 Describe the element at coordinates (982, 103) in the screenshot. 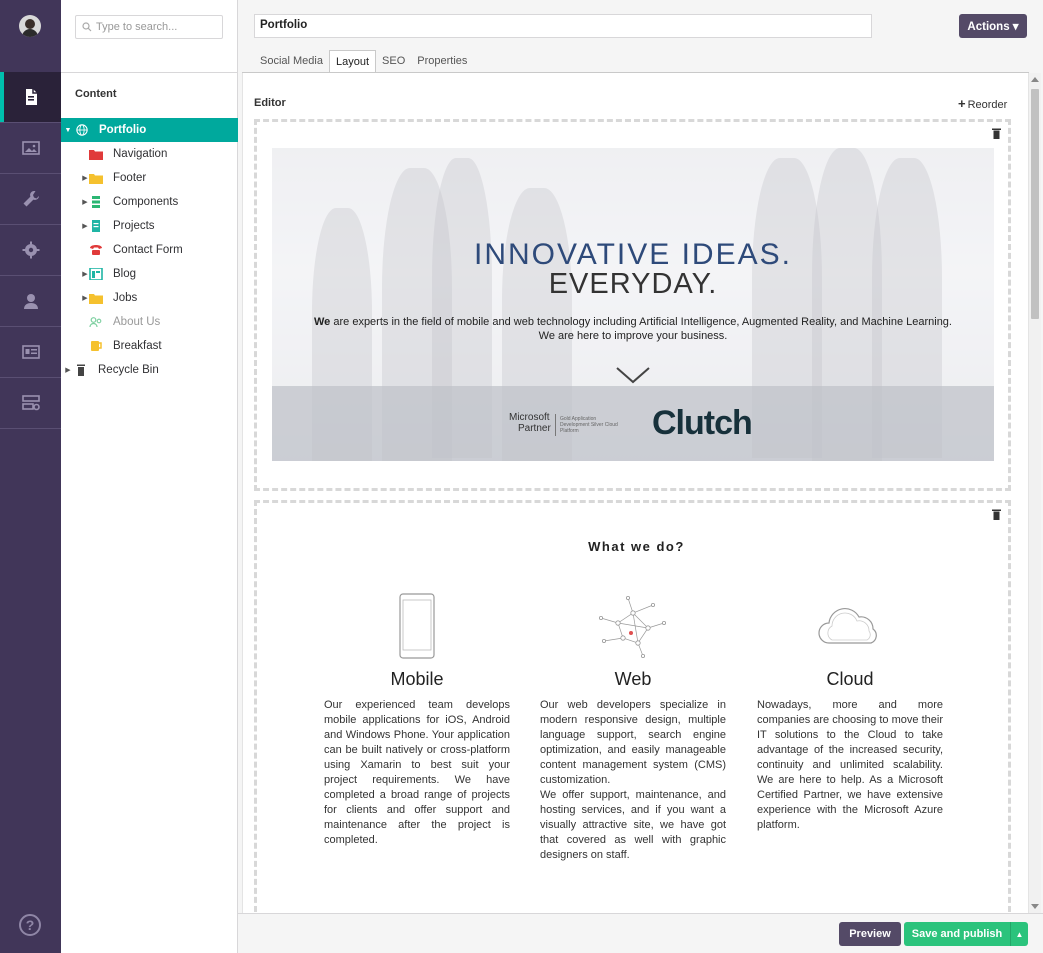

I see `reorder-button: + Reorder` at that location.